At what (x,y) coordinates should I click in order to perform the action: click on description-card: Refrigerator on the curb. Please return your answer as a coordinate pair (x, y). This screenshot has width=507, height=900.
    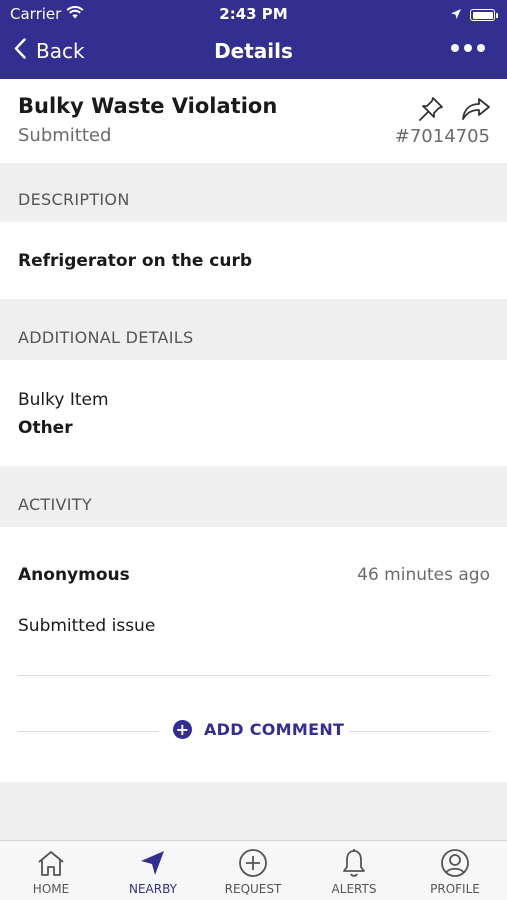
    Looking at the image, I should click on (253, 260).